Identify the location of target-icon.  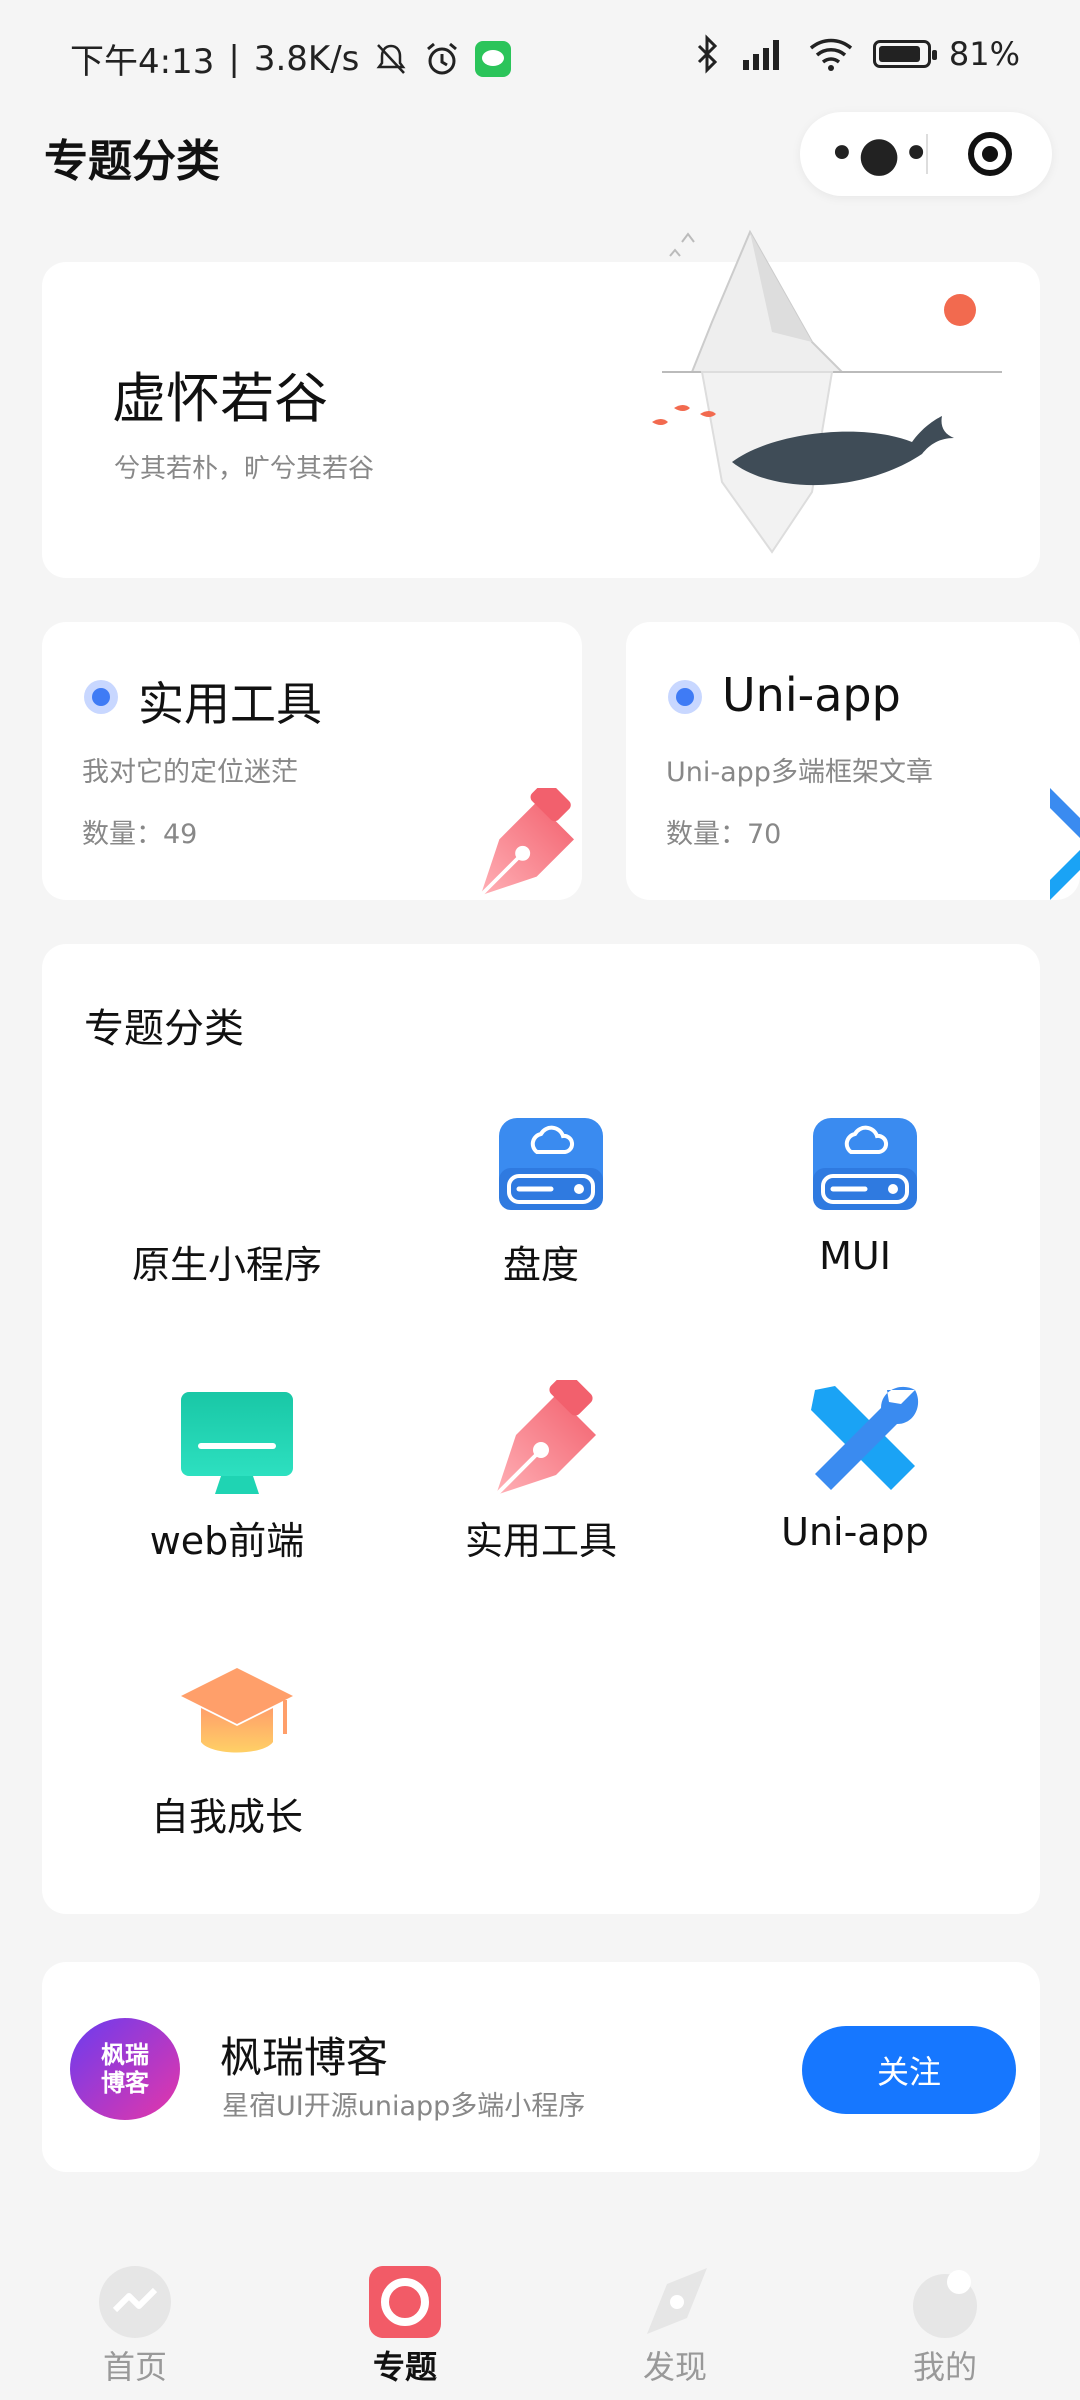
(990, 154).